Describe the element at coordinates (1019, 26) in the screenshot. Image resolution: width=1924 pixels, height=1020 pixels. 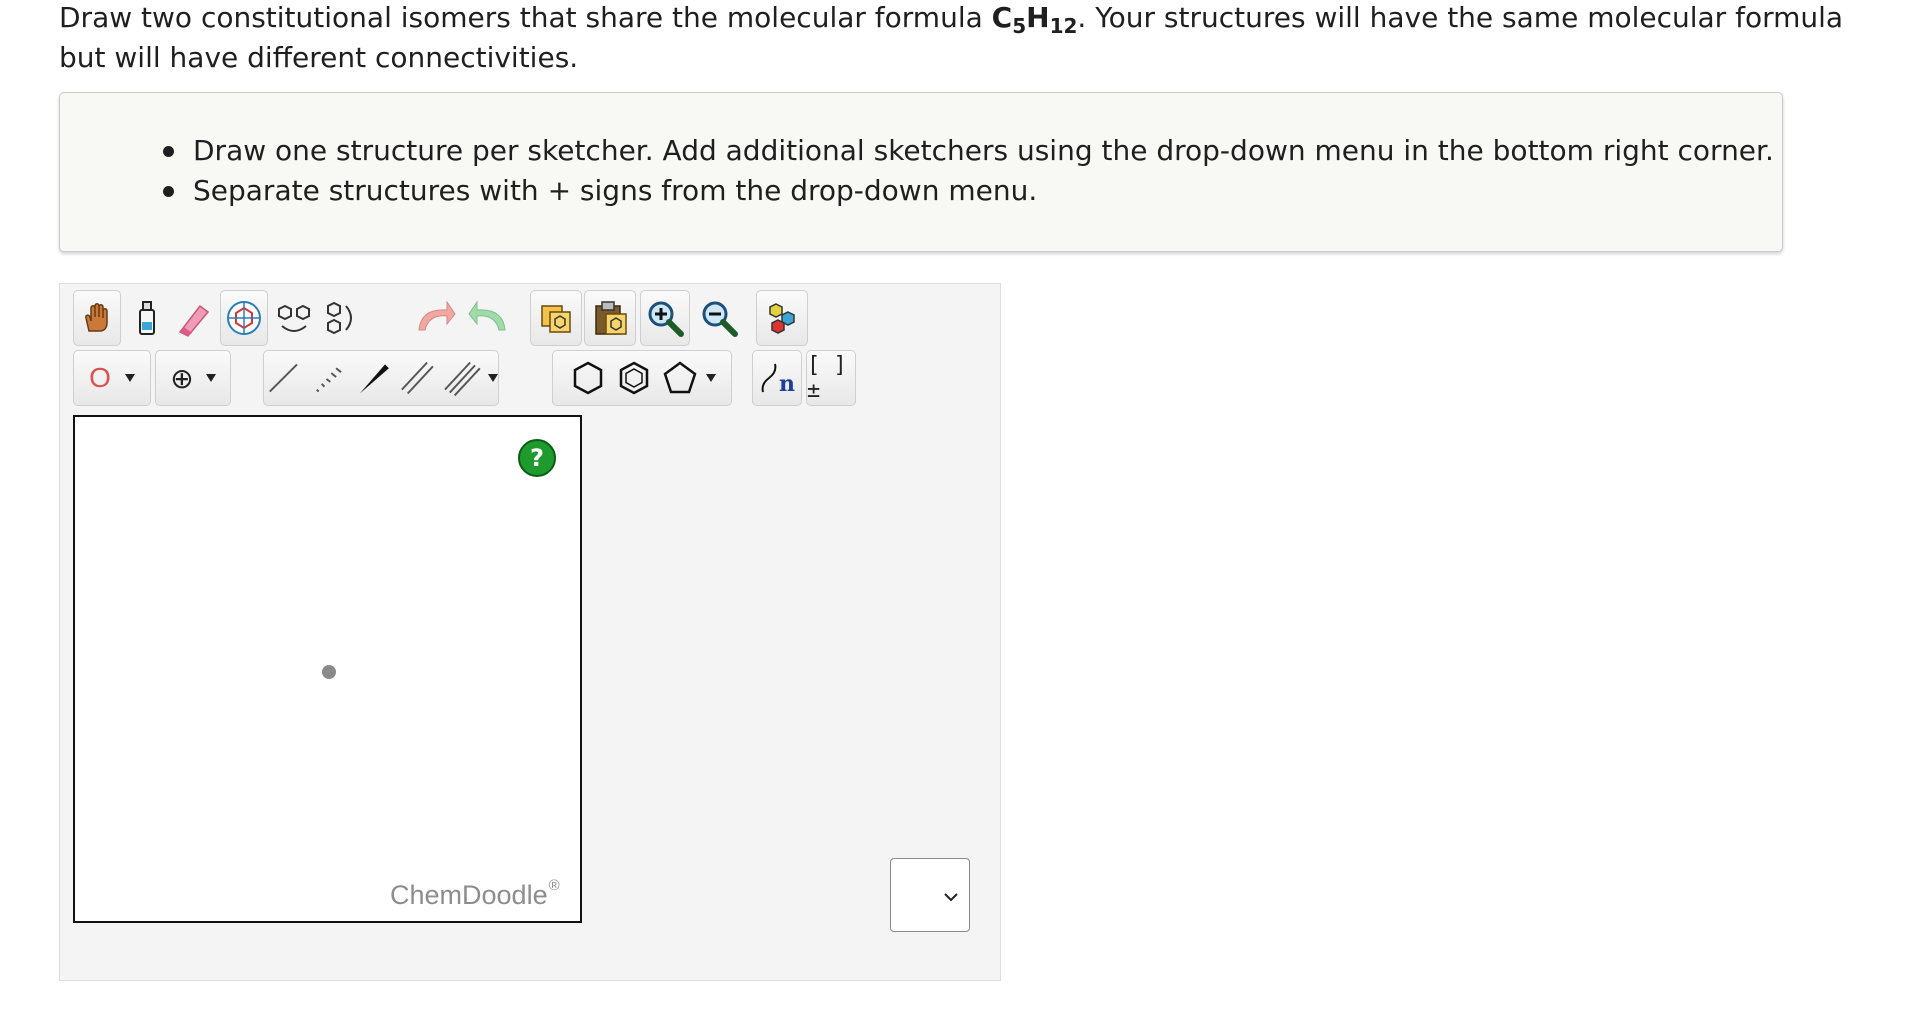
I see `formula-carbon-count: 5` at that location.